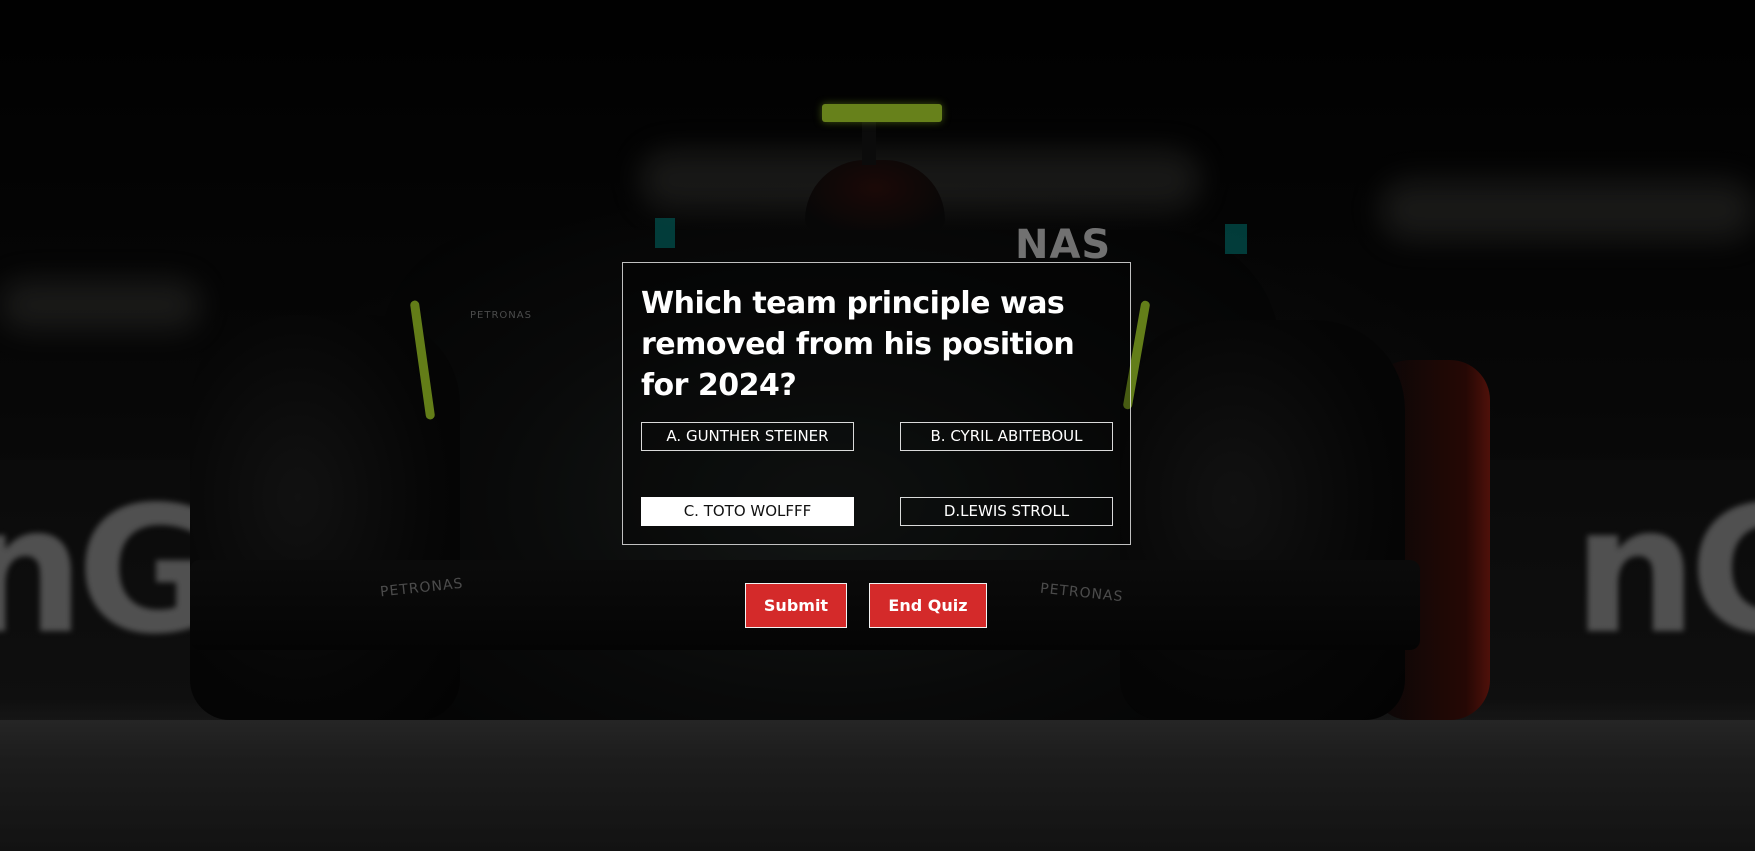 The height and width of the screenshot is (851, 1755). Describe the element at coordinates (796, 605) in the screenshot. I see `submit-button: Submit` at that location.